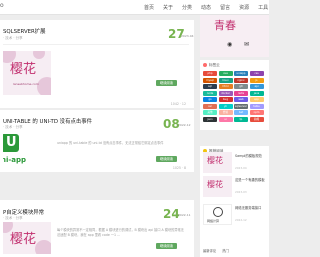 This screenshot has height=257, width=320. Describe the element at coordinates (134, 7) in the screenshot. I see `top-navbar: o 首页 关于 分类 动态 留言 资源 工具` at that location.